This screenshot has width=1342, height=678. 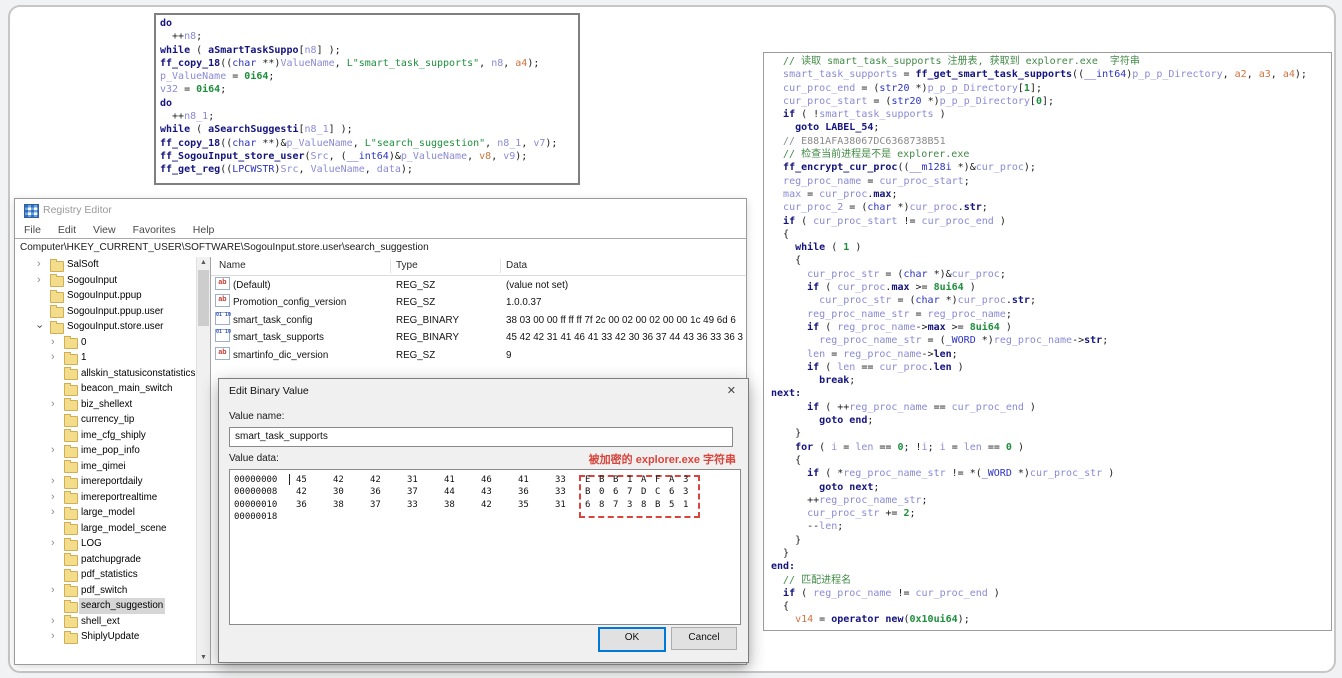 I want to click on menu-item-favorites: Favorites, so click(x=154, y=230).